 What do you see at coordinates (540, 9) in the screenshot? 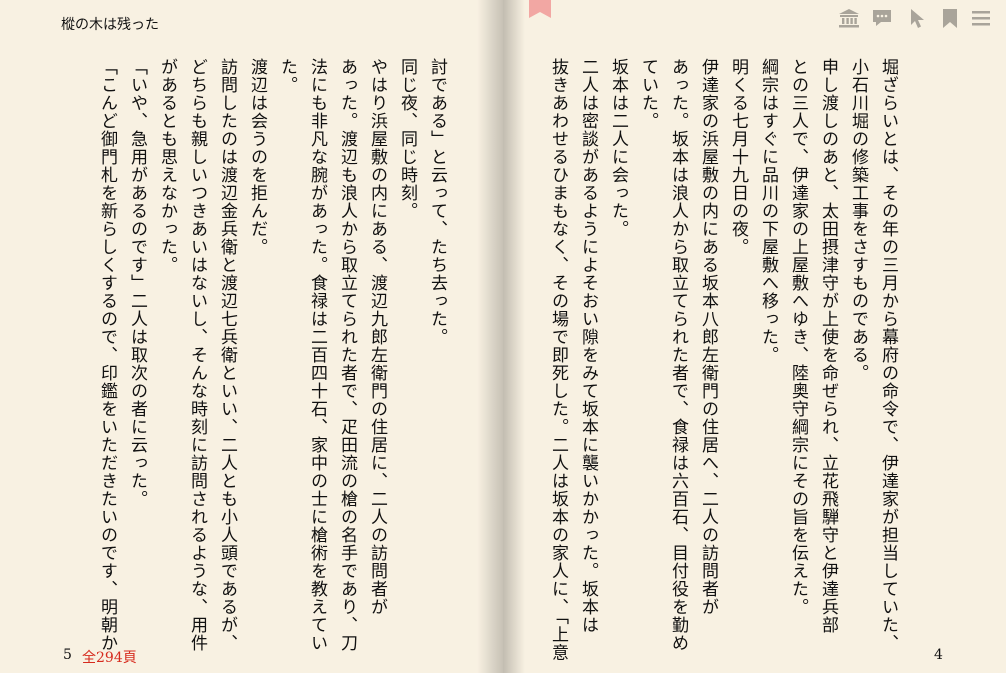
I see `bookmark-ribbon` at bounding box center [540, 9].